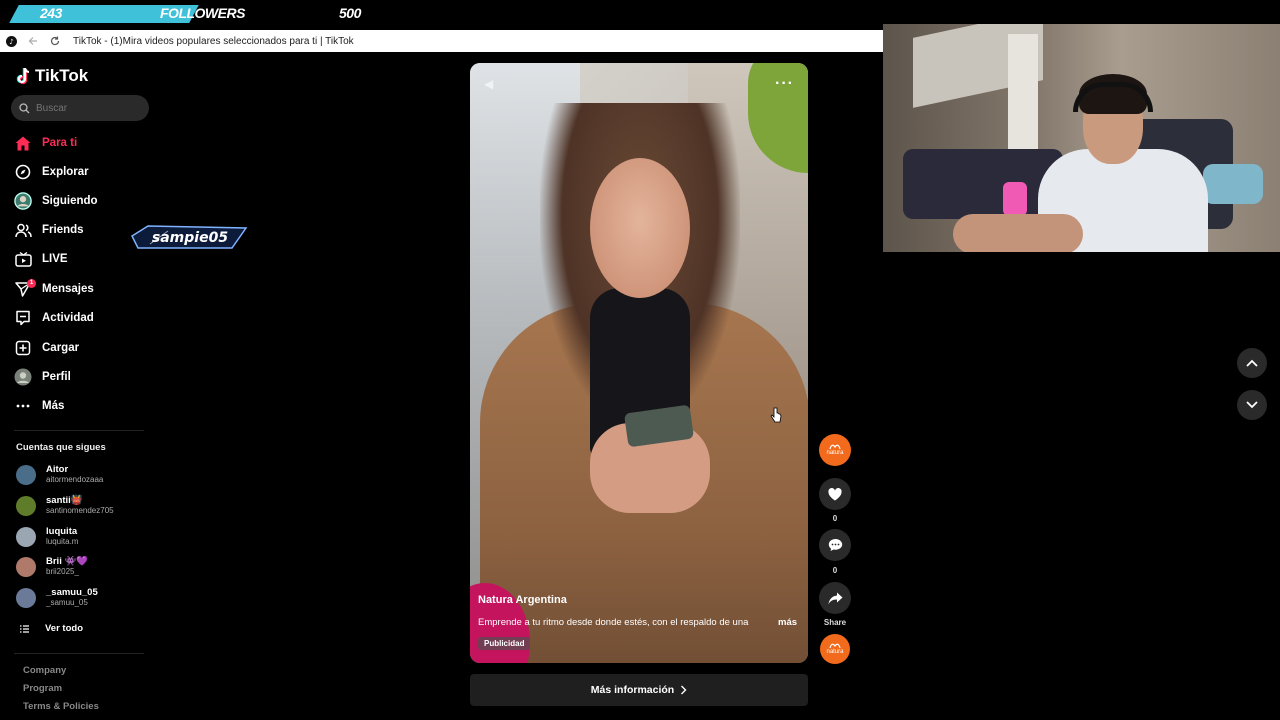 This screenshot has height=720, width=1280. Describe the element at coordinates (62, 75) in the screenshot. I see `logo-text: TikTok` at that location.